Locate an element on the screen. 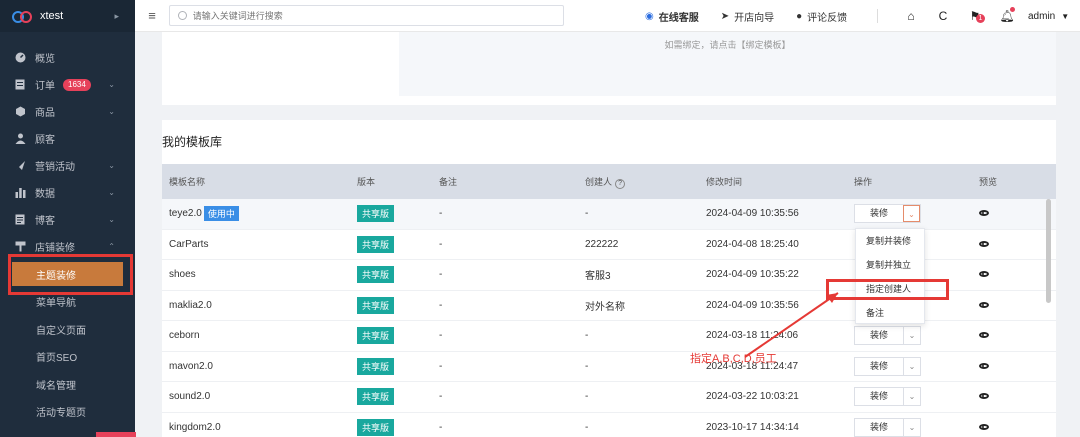 This screenshot has height=437, width=1080. table-row: ceborn 共享版 - - 2024-03-18 11:24:06 装修 ⌄ is located at coordinates (609, 336).